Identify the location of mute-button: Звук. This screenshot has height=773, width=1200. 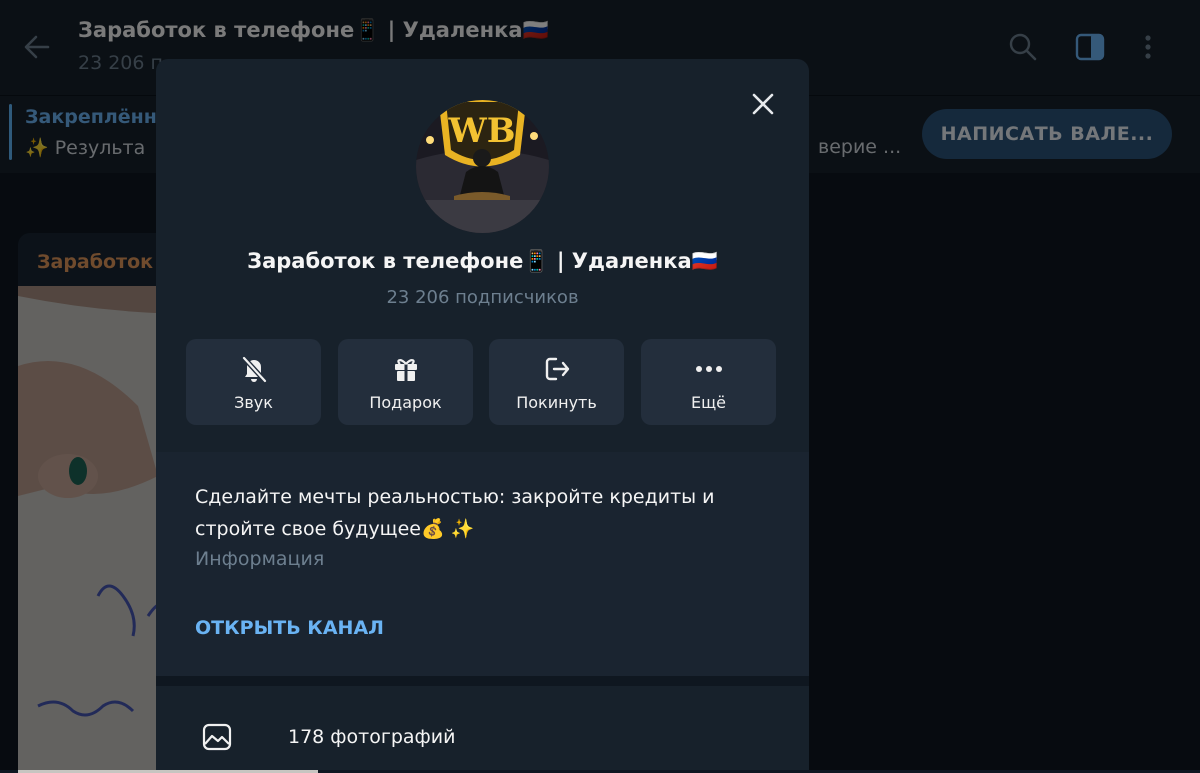
(253, 382).